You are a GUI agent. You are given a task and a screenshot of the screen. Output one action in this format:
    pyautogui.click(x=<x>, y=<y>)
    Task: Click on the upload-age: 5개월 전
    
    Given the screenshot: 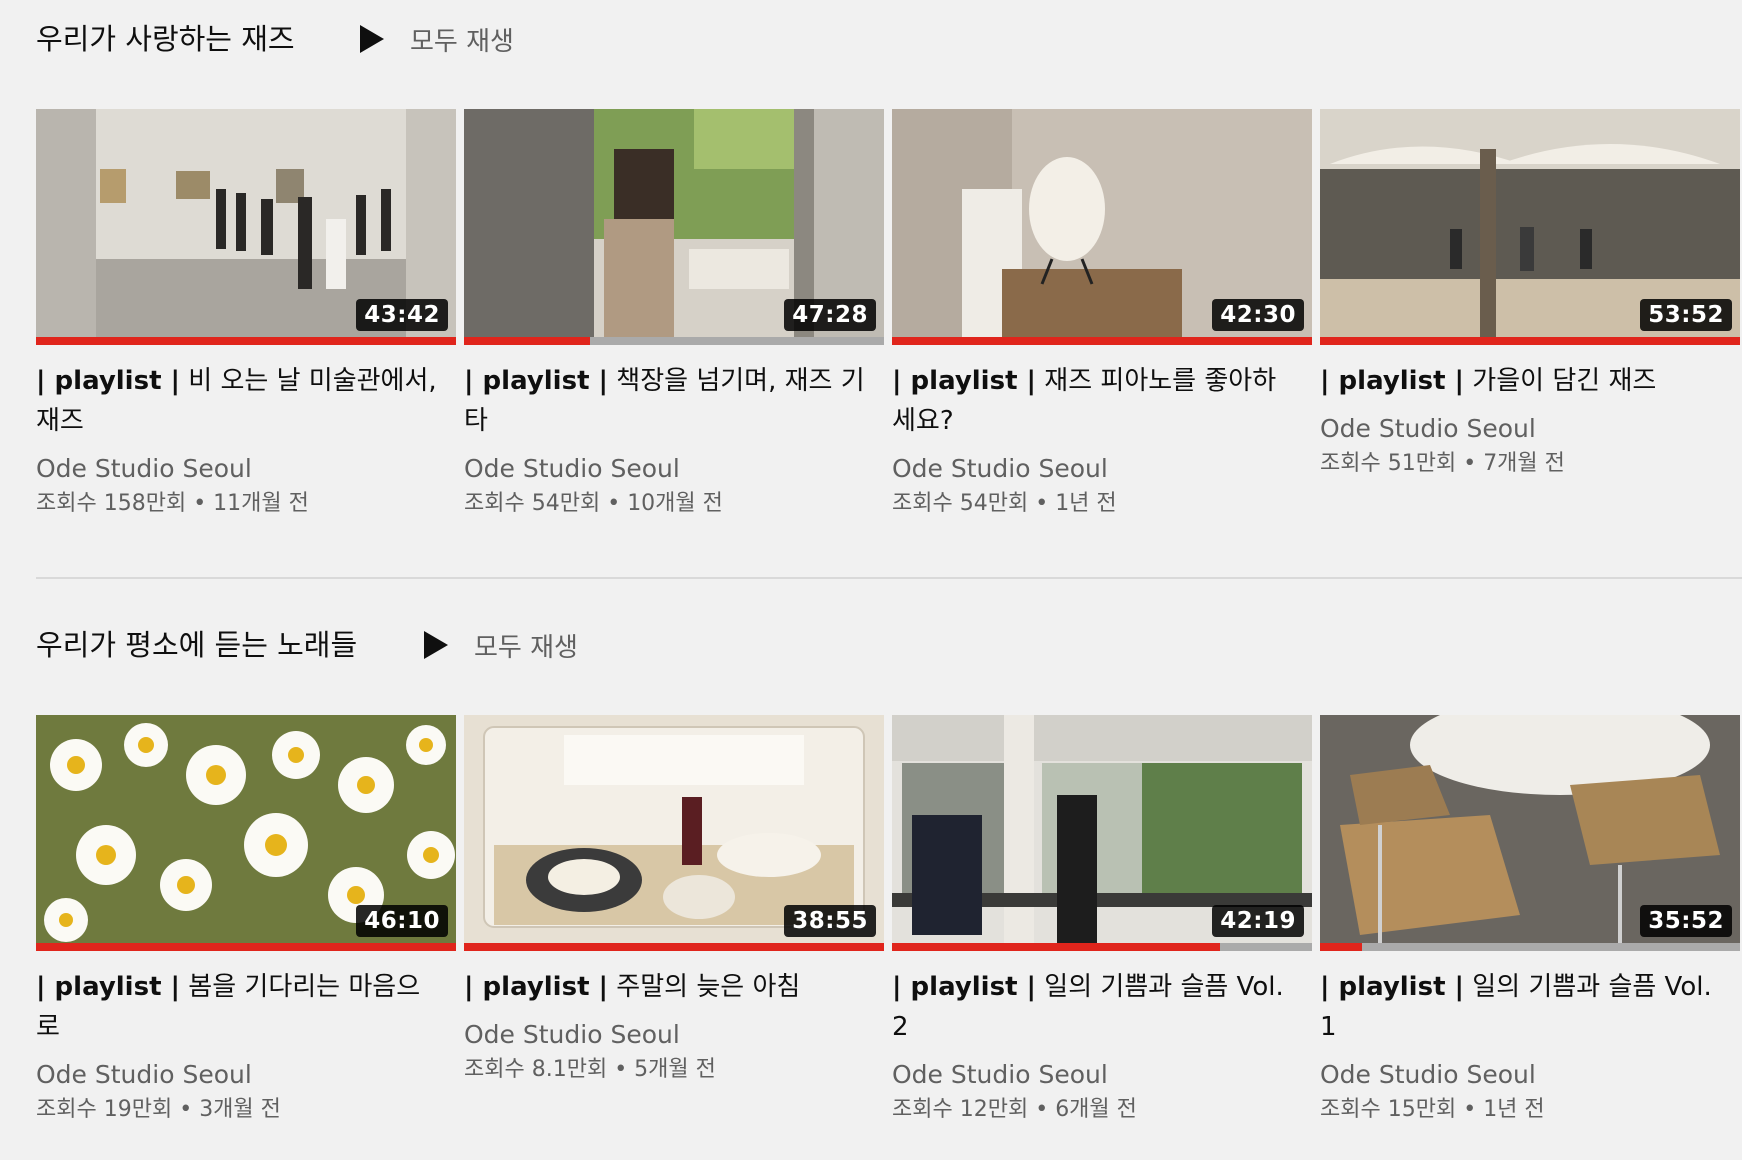 What is the action you would take?
    pyautogui.click(x=675, y=1069)
    